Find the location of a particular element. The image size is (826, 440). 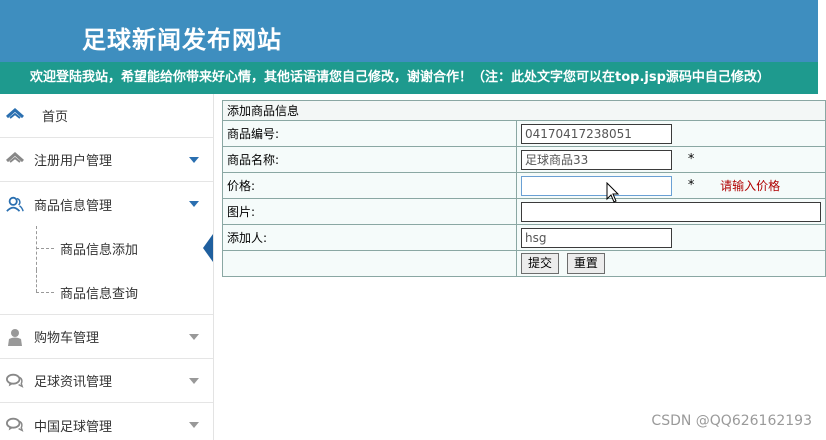

product-id-label: 商品编号: is located at coordinates (369, 133).